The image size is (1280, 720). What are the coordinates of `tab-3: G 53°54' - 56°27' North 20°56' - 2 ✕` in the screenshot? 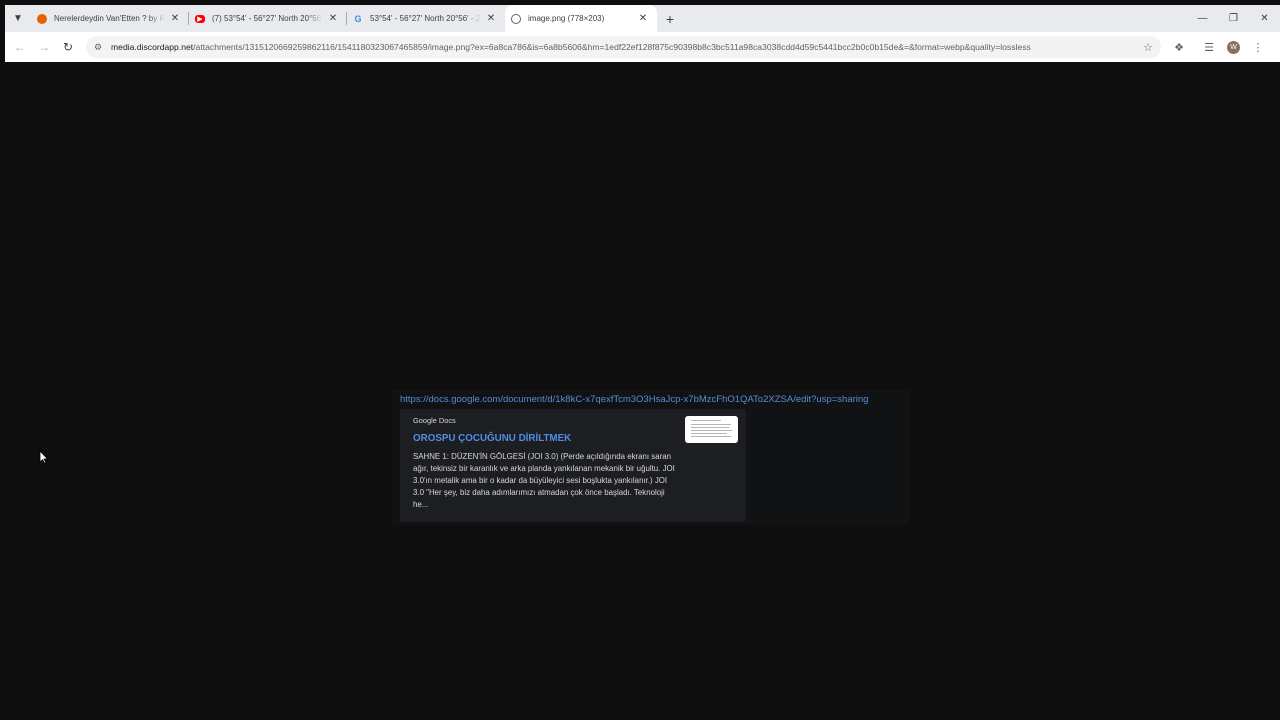 It's located at (426, 18).